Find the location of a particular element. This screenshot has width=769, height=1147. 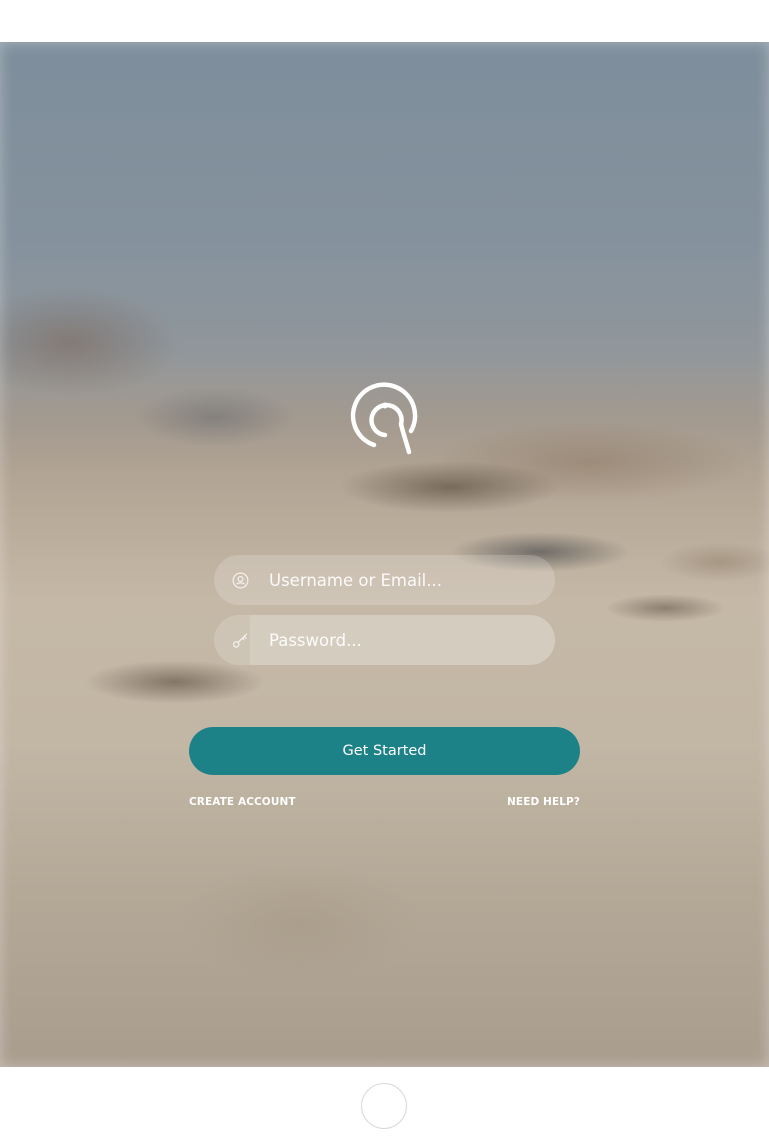

password-input-area is located at coordinates (402, 640).